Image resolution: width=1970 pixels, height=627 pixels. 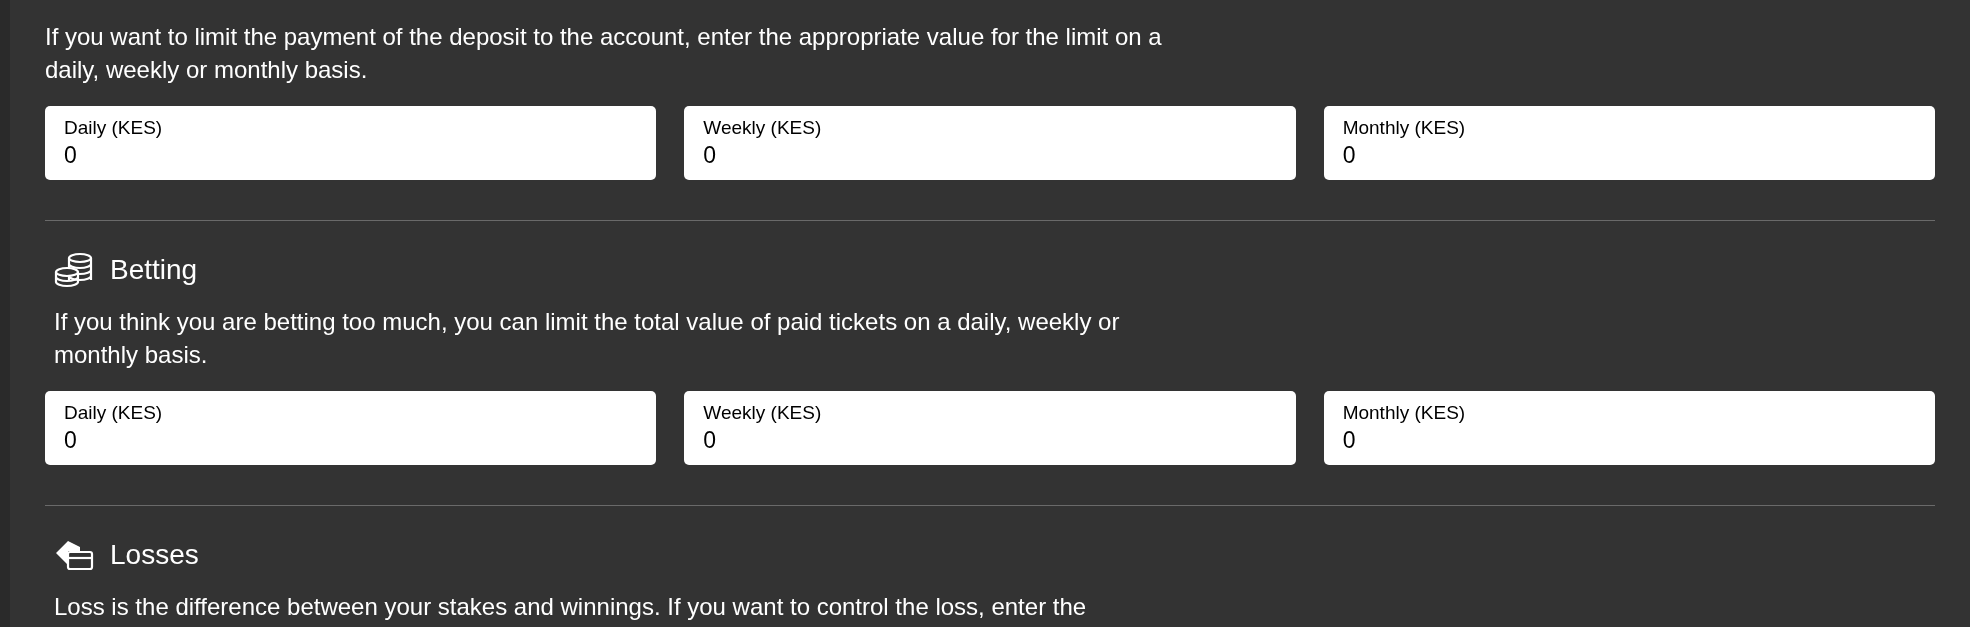 What do you see at coordinates (74, 270) in the screenshot?
I see `coins-icon` at bounding box center [74, 270].